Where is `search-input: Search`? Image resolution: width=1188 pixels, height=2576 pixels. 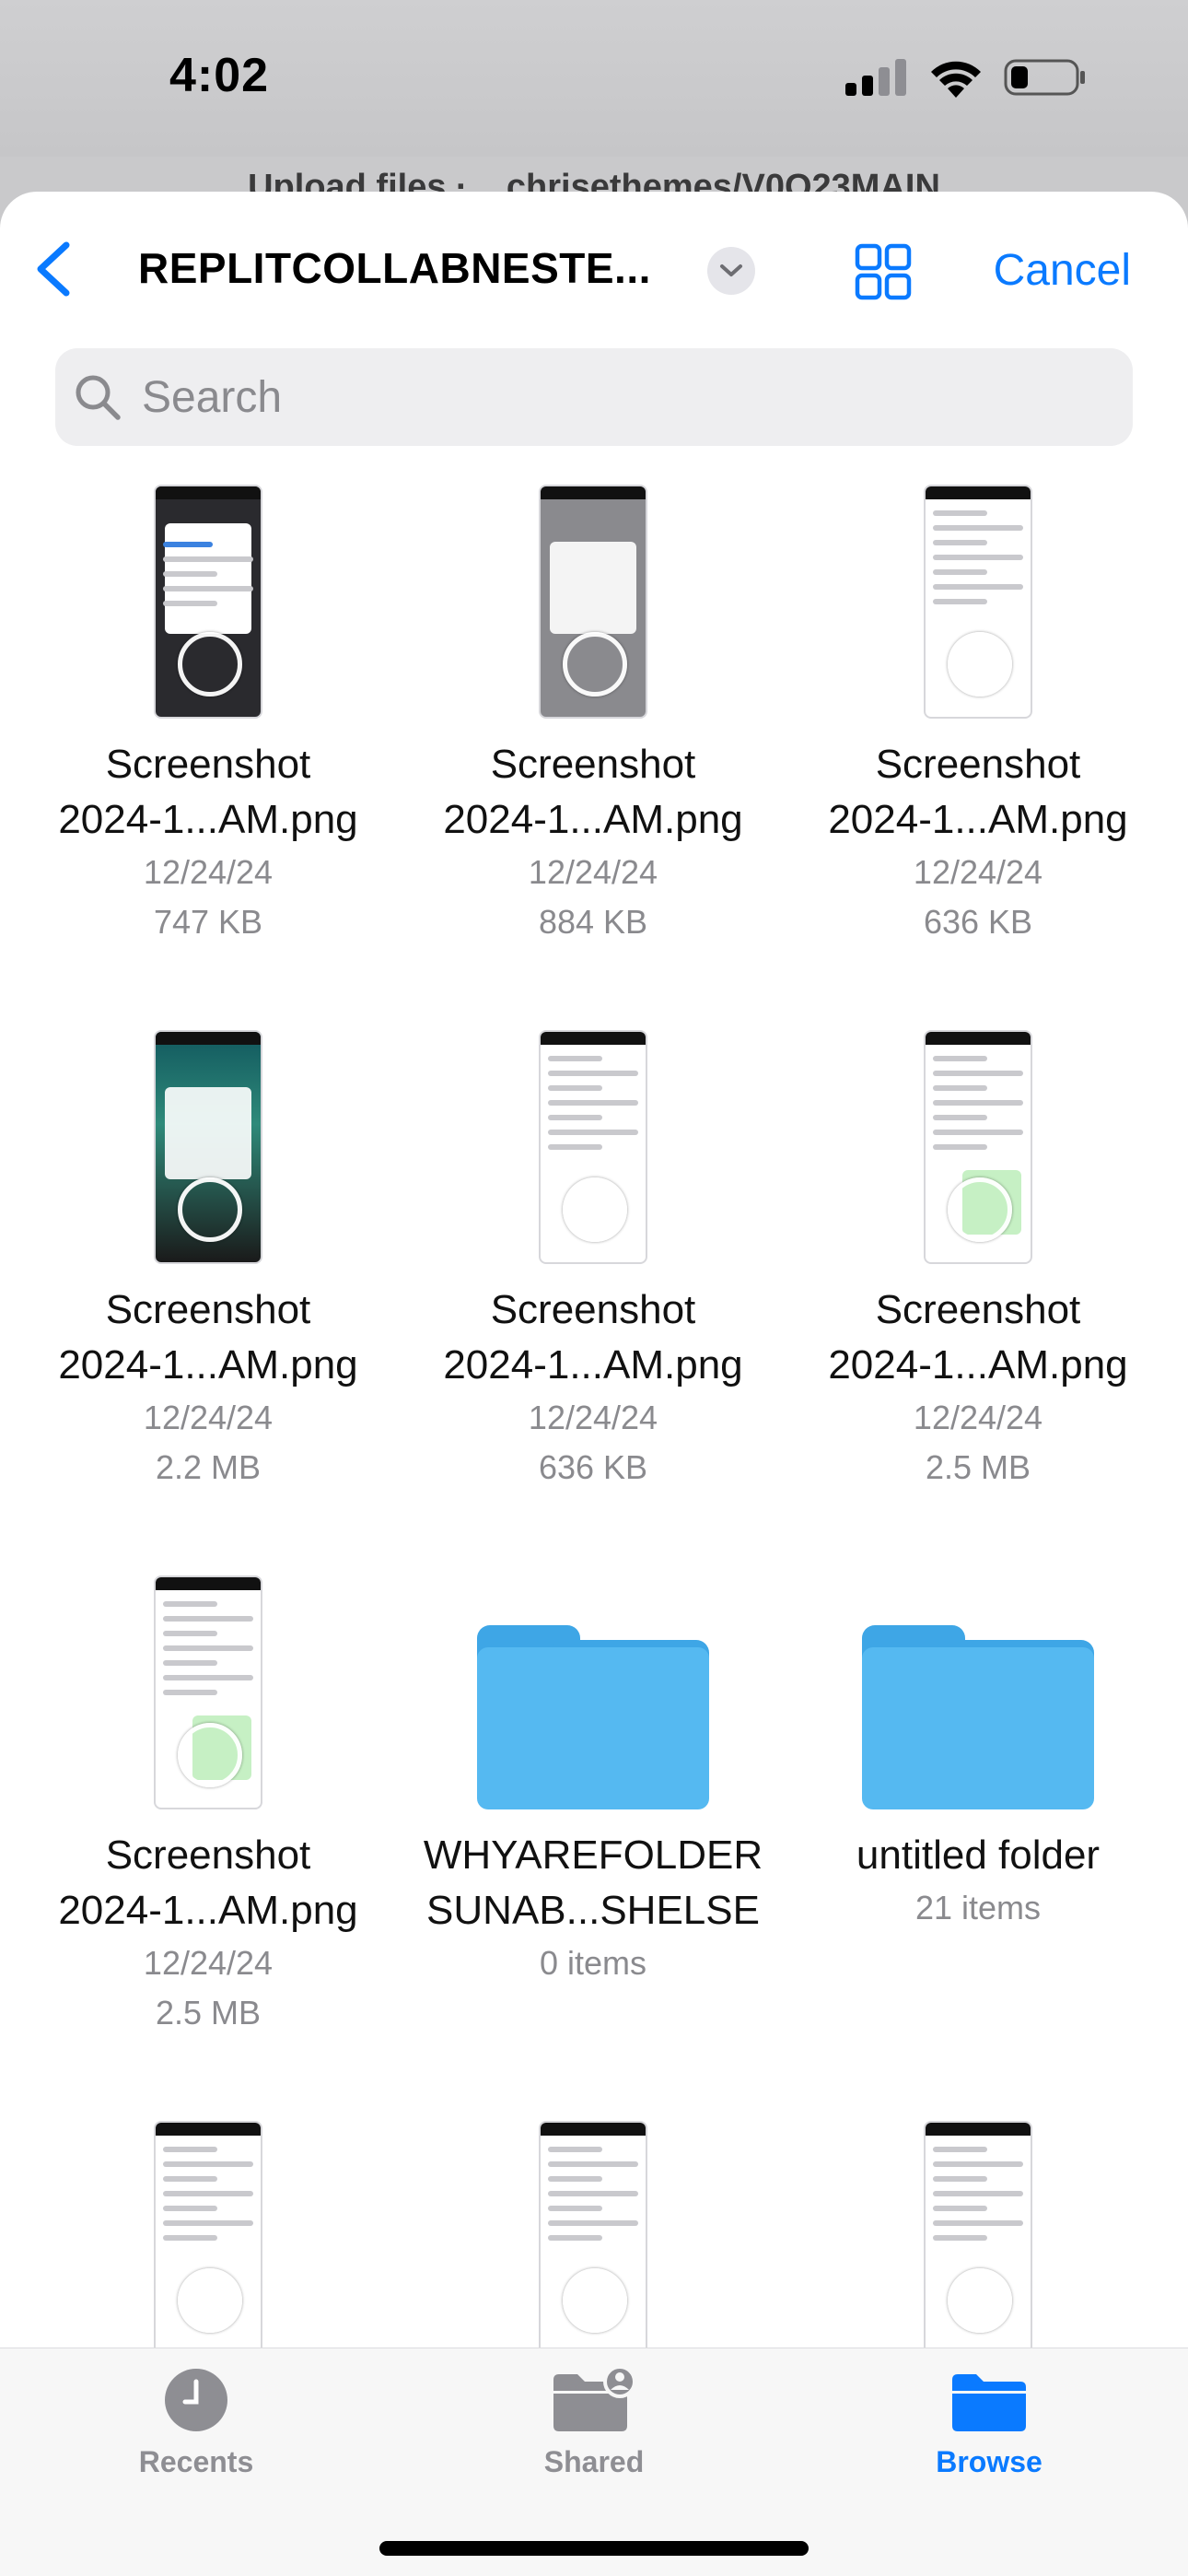 search-input: Search is located at coordinates (594, 397).